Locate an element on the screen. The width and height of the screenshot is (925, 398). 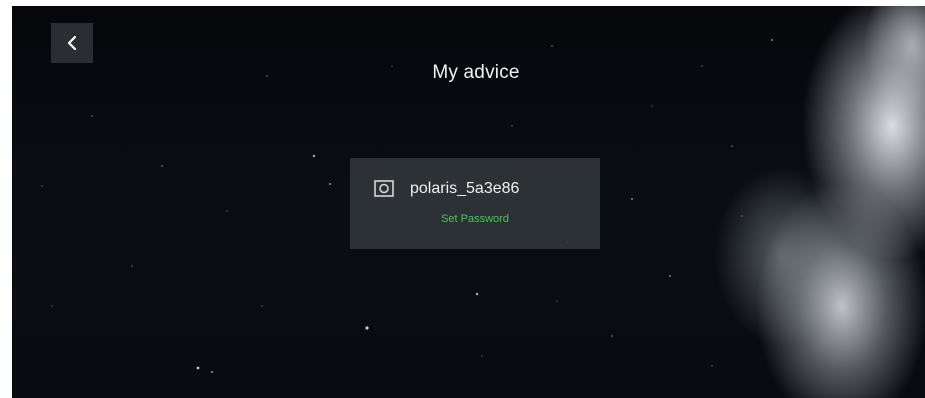
set-password-link: Set Password is located at coordinates (475, 219).